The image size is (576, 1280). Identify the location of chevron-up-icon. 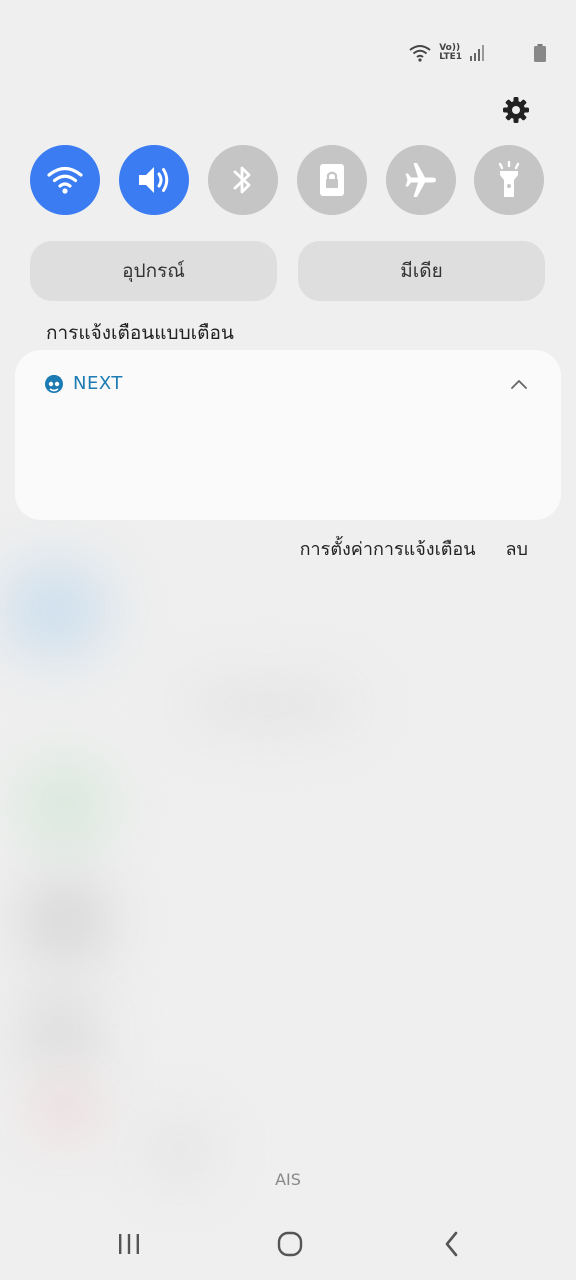
(519, 384).